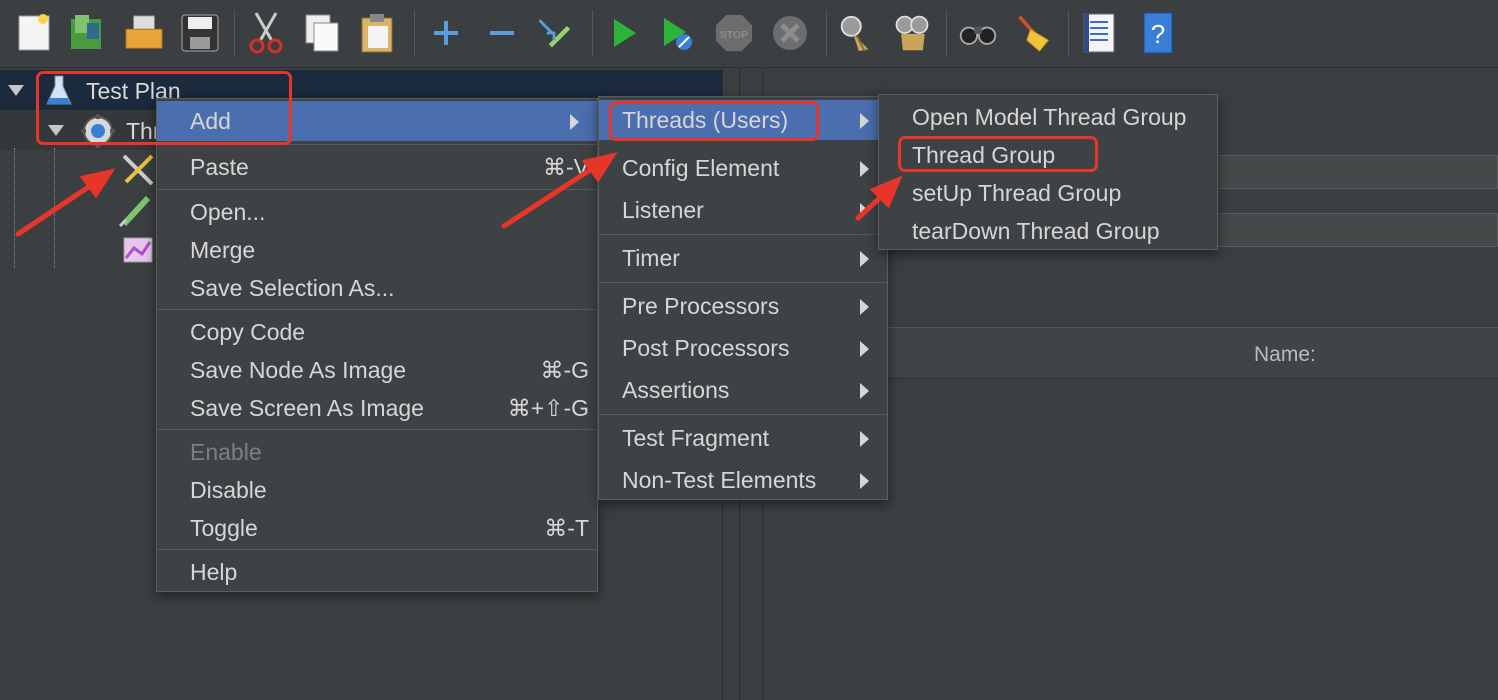 Image resolution: width=1498 pixels, height=700 pixels. What do you see at coordinates (978, 33) in the screenshot?
I see `search-icon` at bounding box center [978, 33].